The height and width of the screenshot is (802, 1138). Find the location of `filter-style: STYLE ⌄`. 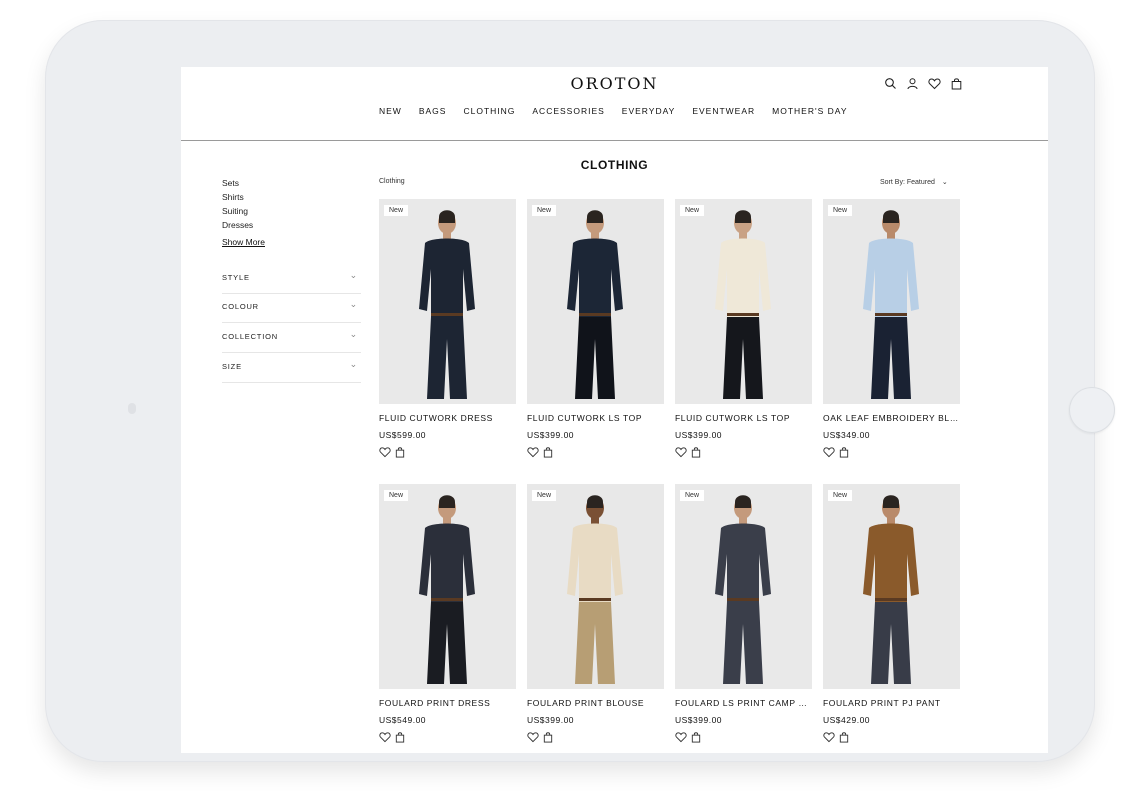

filter-style: STYLE ⌄ is located at coordinates (291, 279).